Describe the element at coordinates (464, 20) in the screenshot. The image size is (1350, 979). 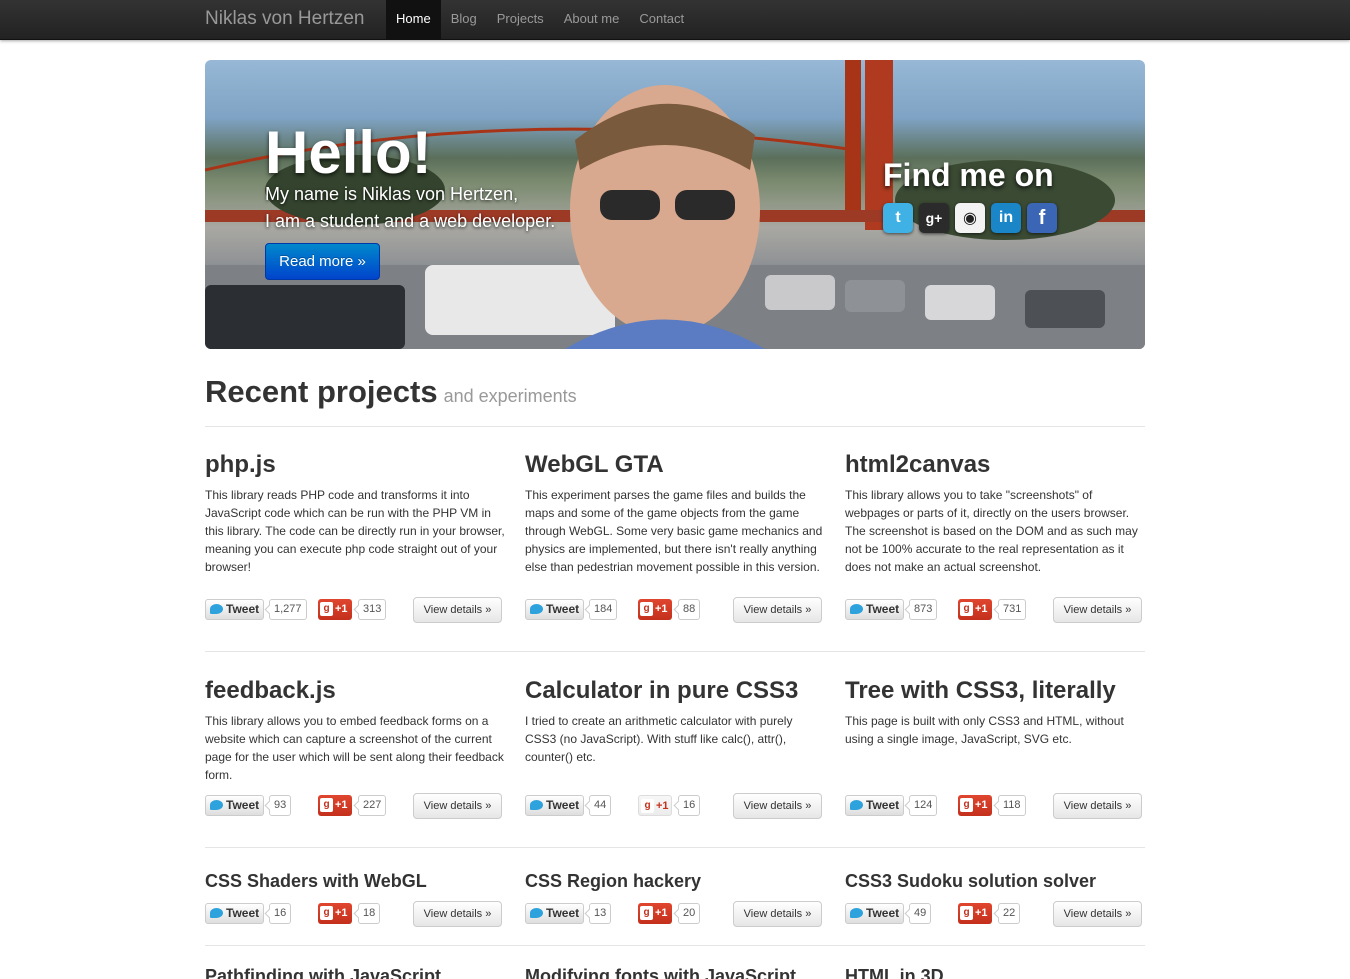
I see `nav-item-blog: Blog` at that location.